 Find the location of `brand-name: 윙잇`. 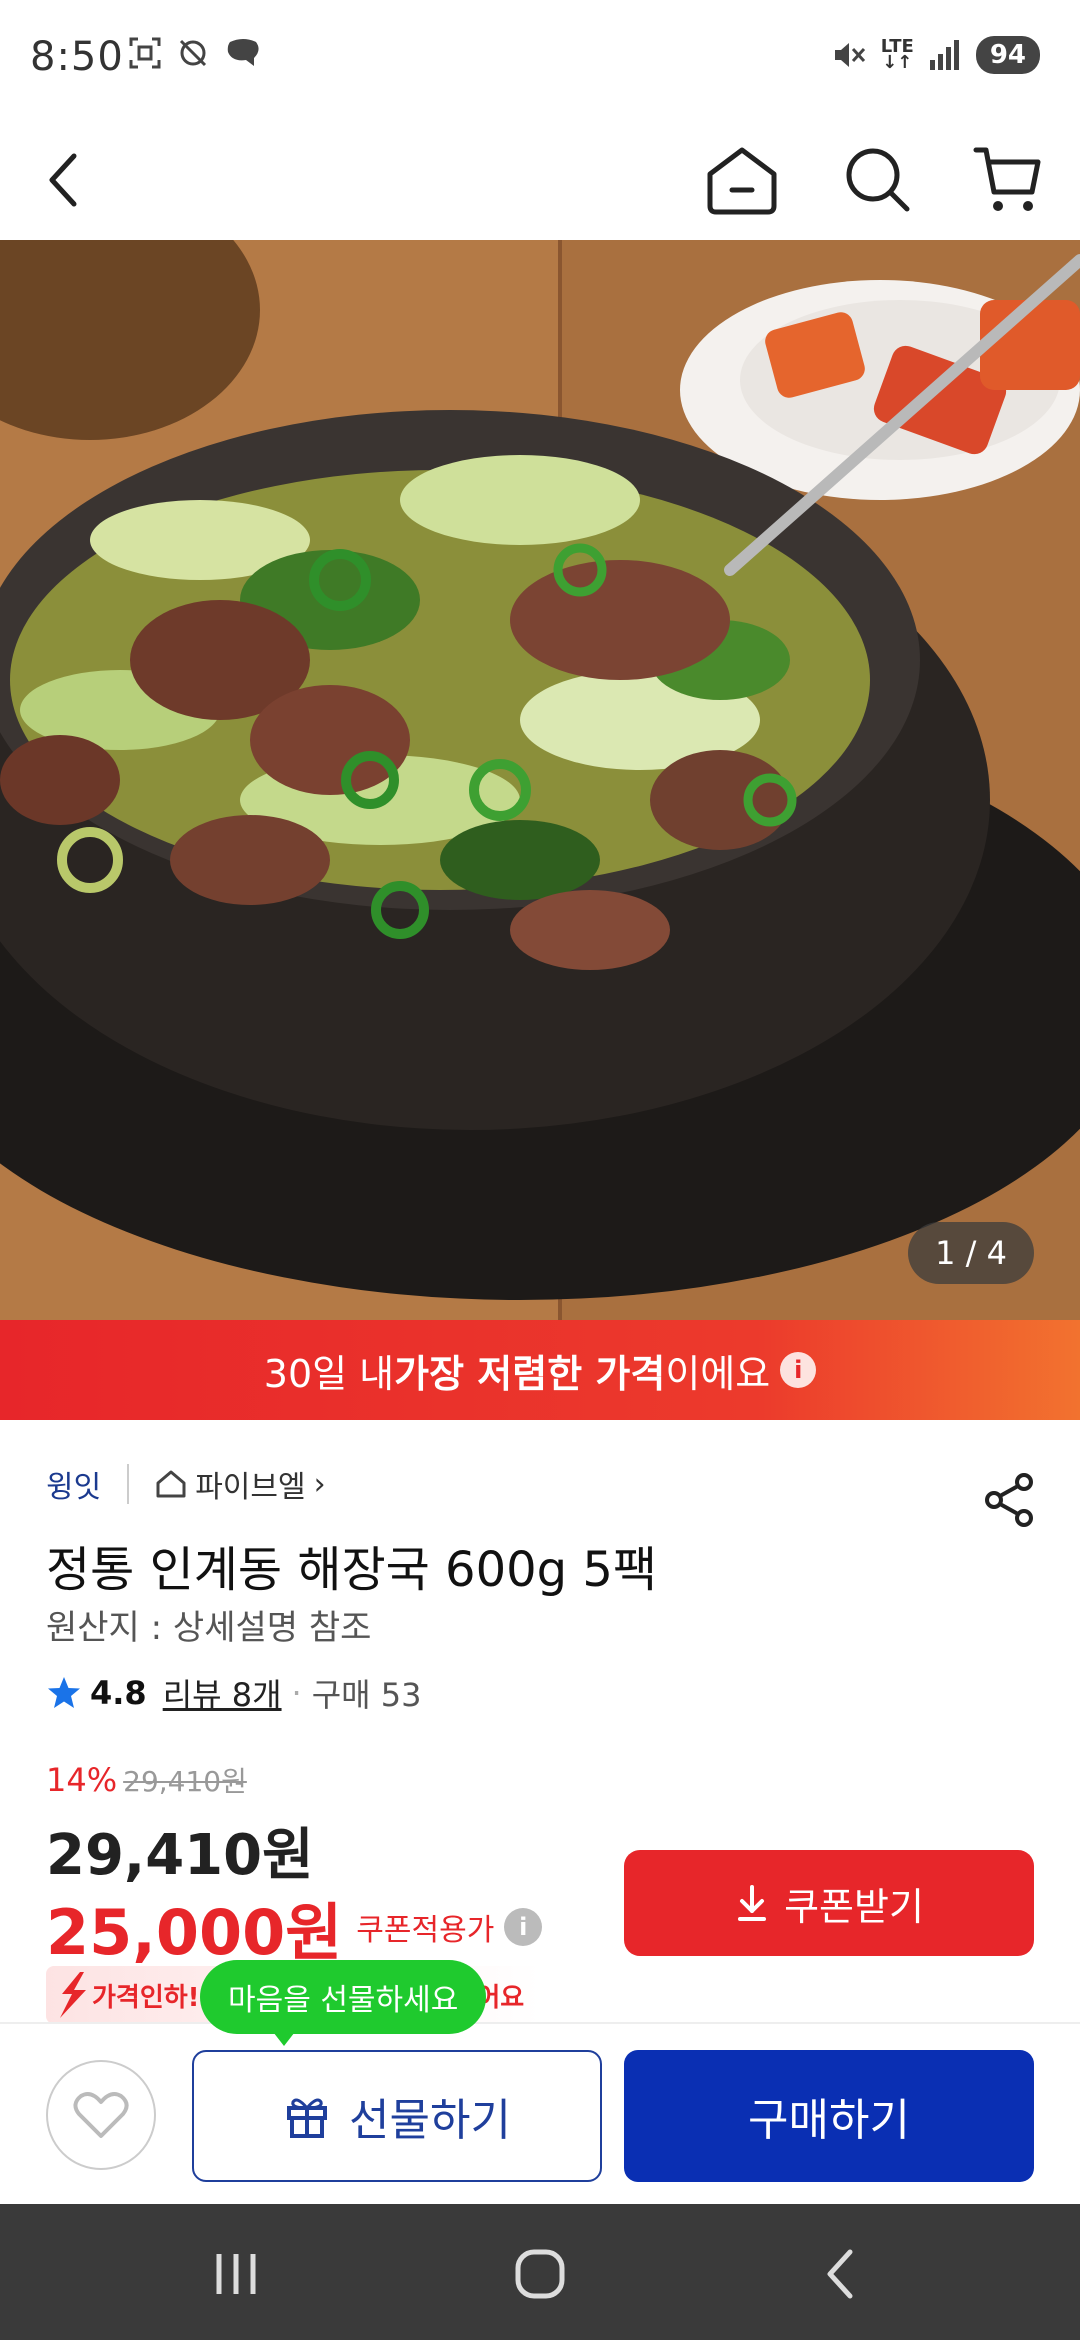

brand-name: 윙잇 is located at coordinates (73, 1484).